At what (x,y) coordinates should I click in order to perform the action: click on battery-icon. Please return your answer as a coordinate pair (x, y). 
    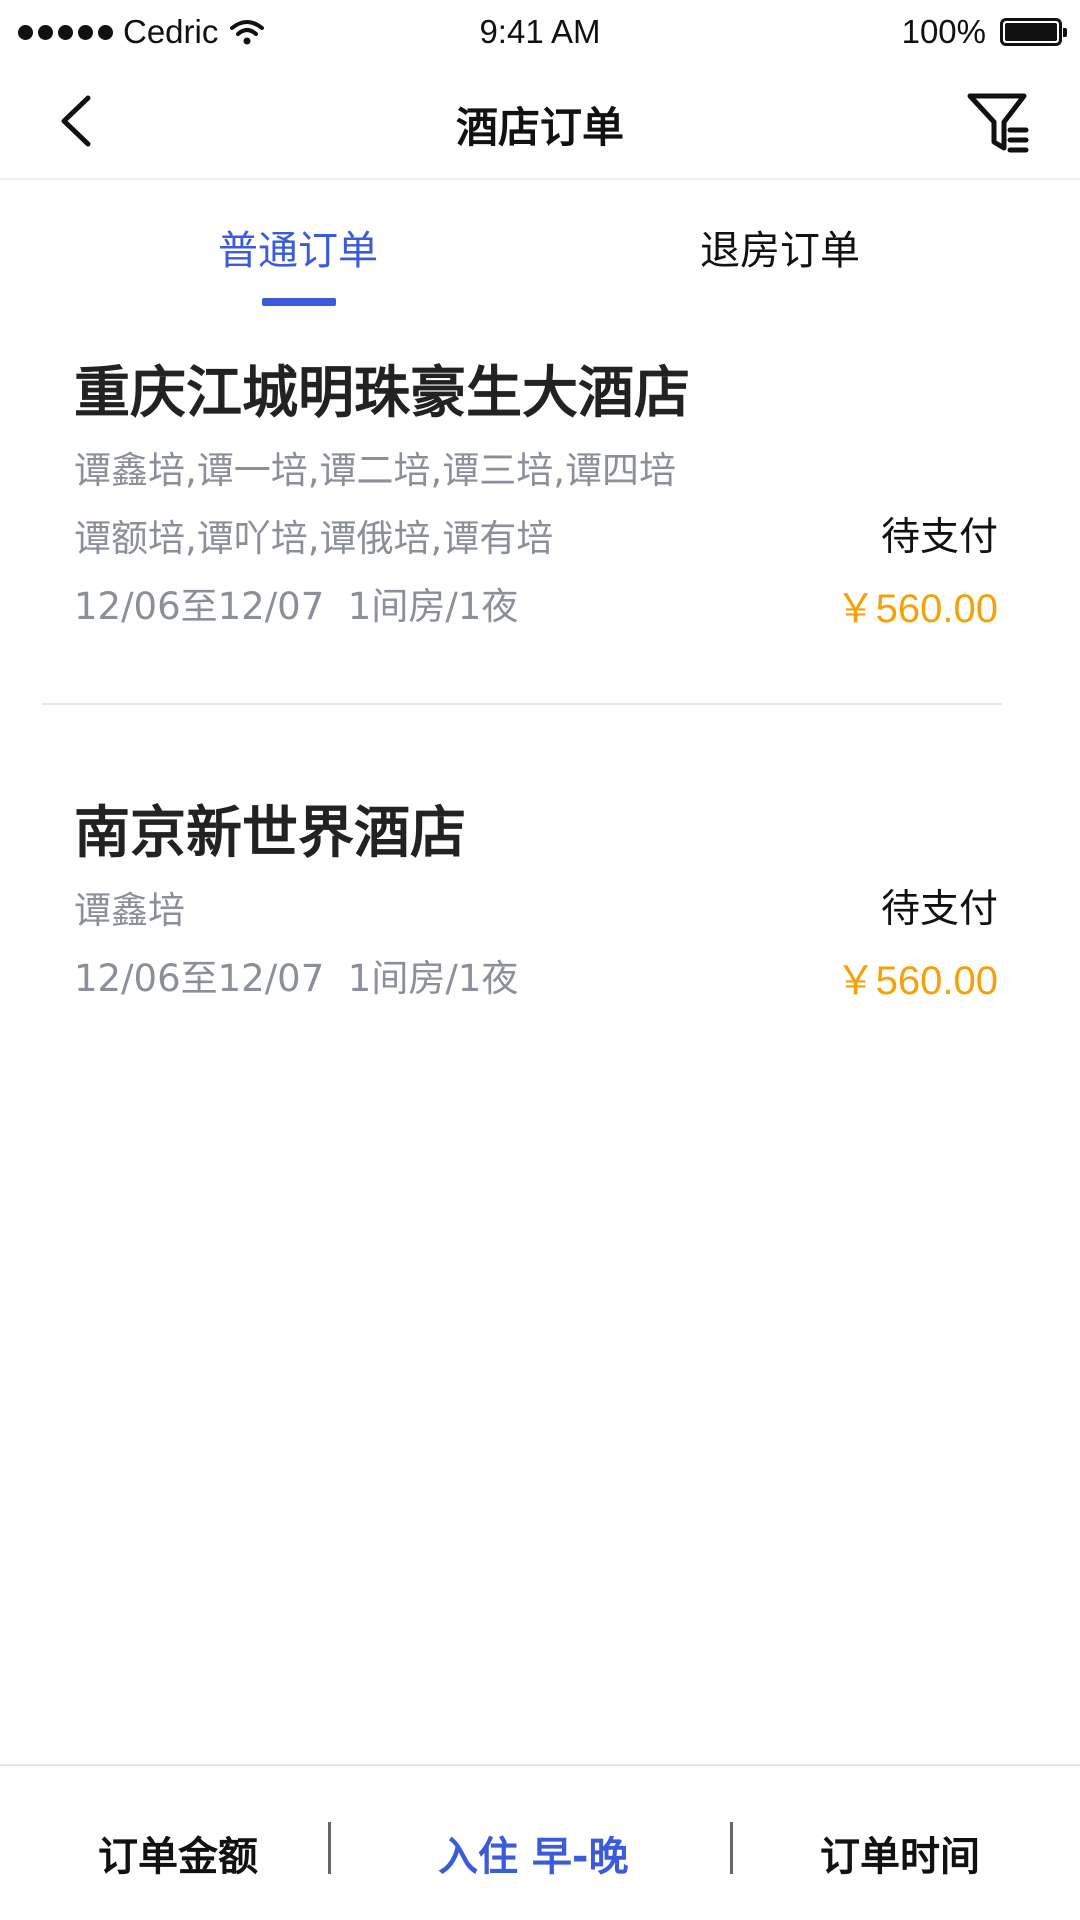
    Looking at the image, I should click on (1033, 32).